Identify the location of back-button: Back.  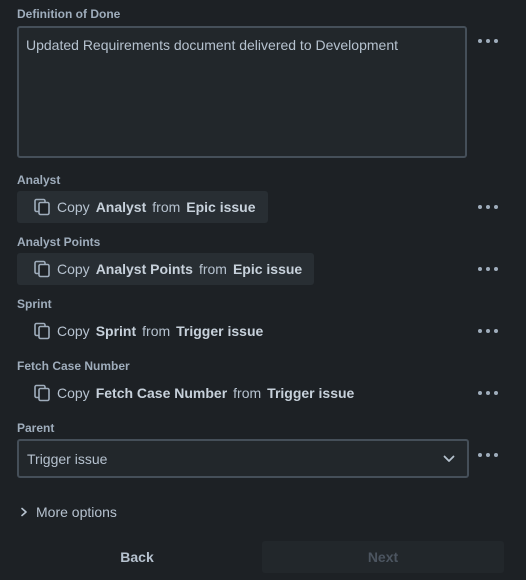
(137, 557).